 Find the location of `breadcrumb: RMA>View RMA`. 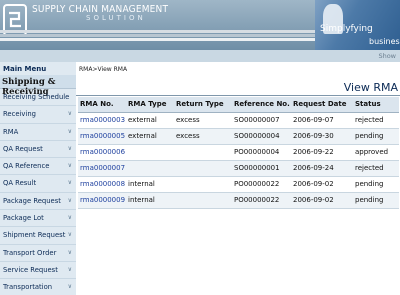

breadcrumb: RMA>View RMA is located at coordinates (103, 69).